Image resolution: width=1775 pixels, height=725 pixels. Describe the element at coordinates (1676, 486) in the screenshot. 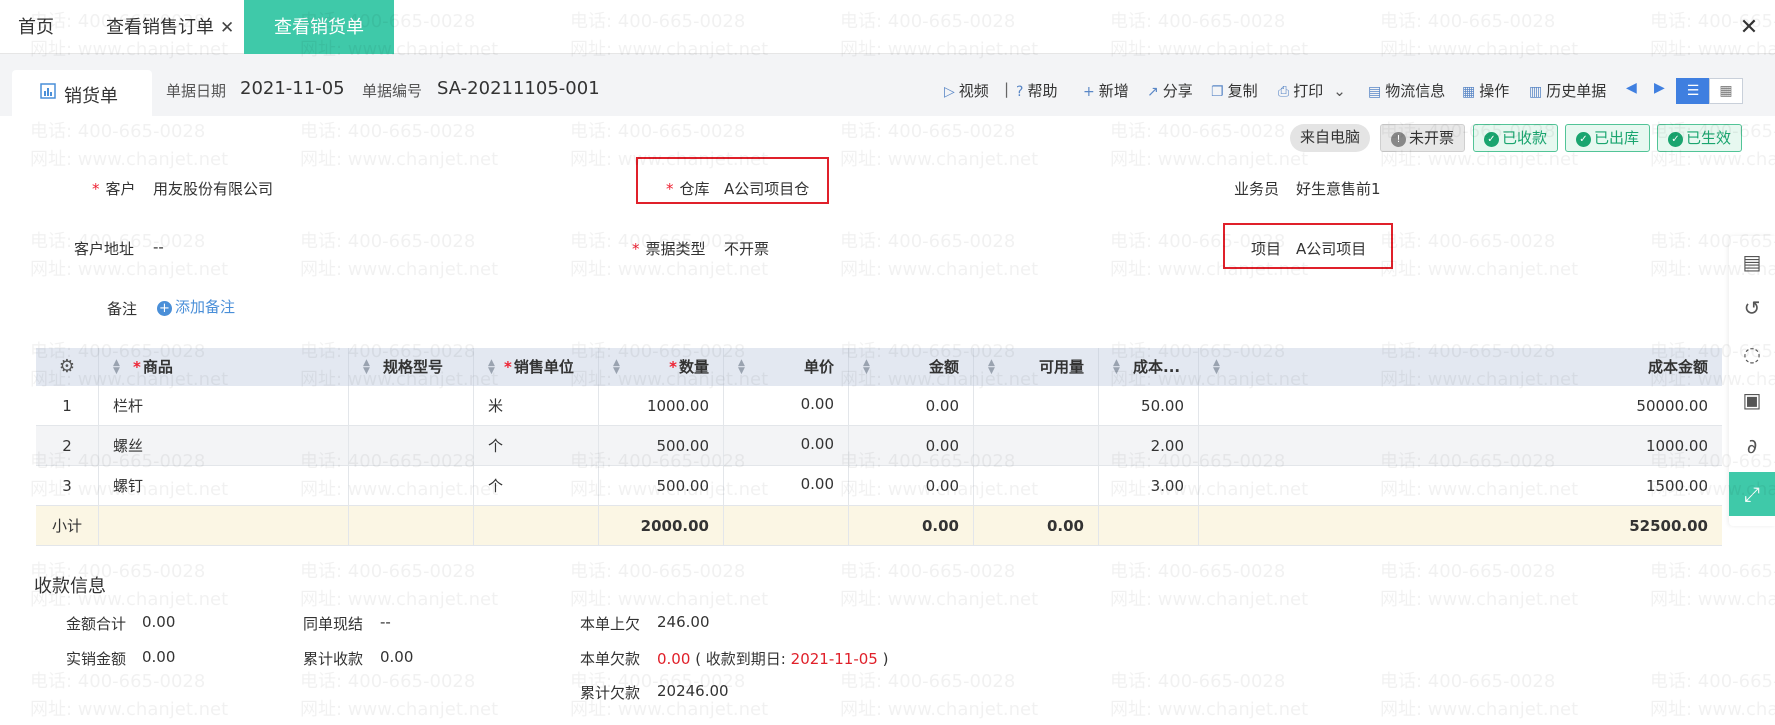

I see `cell-cost-amount: 1500.00` at that location.